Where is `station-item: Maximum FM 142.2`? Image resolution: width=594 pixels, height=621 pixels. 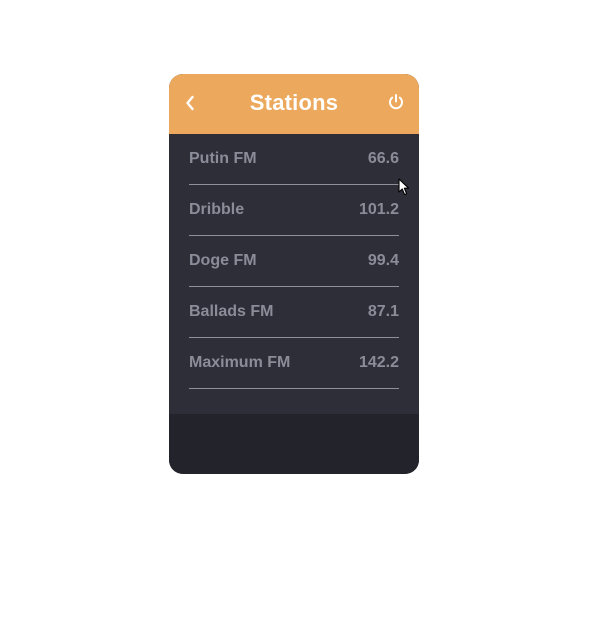
station-item: Maximum FM 142.2 is located at coordinates (294, 363).